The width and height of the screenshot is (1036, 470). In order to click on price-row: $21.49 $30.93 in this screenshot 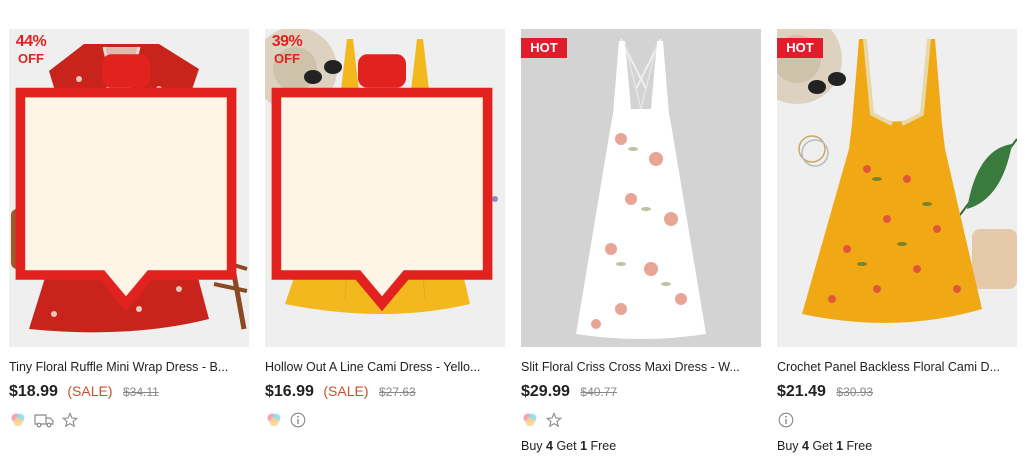, I will do `click(897, 393)`.